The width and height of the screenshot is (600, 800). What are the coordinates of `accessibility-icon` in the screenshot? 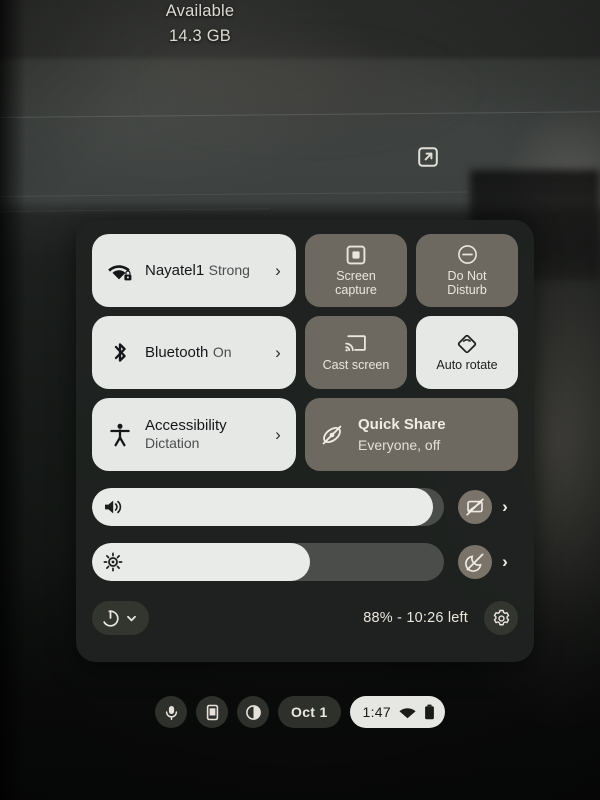 It's located at (120, 435).